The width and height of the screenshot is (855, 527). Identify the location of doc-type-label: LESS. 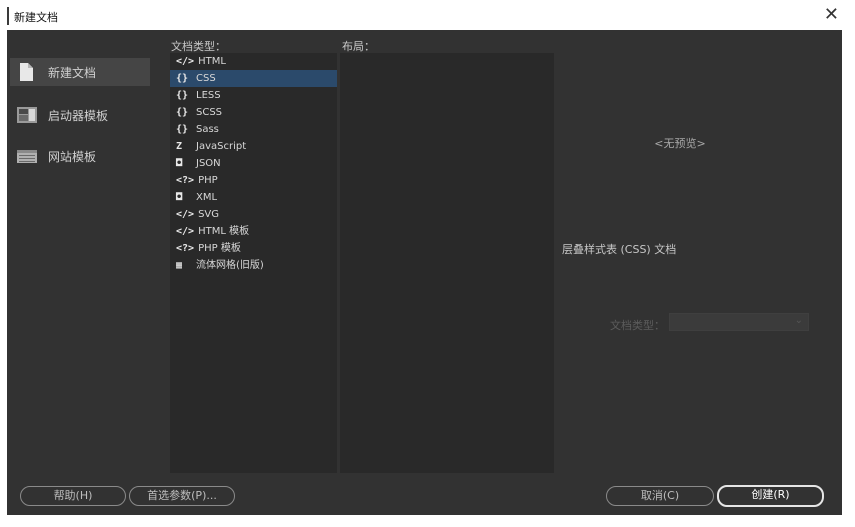
(208, 95).